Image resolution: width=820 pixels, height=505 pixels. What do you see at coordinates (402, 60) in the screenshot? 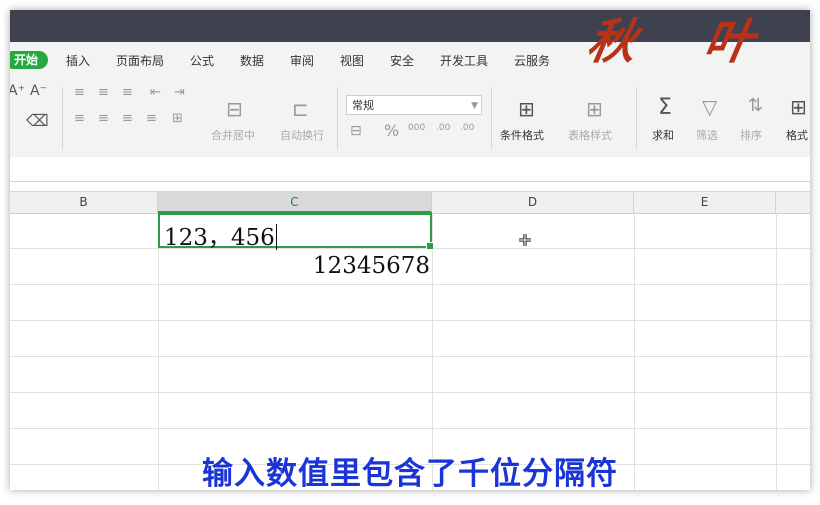
I see `tab-security: 安全` at bounding box center [402, 60].